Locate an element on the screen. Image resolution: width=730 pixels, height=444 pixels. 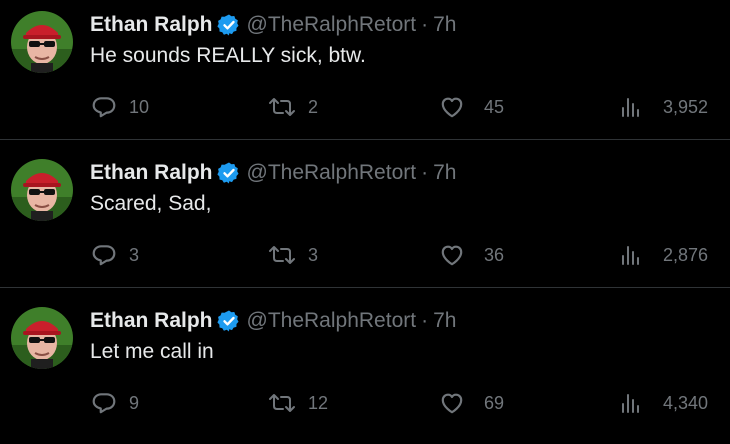
retweet-button: 3 is located at coordinates (293, 255).